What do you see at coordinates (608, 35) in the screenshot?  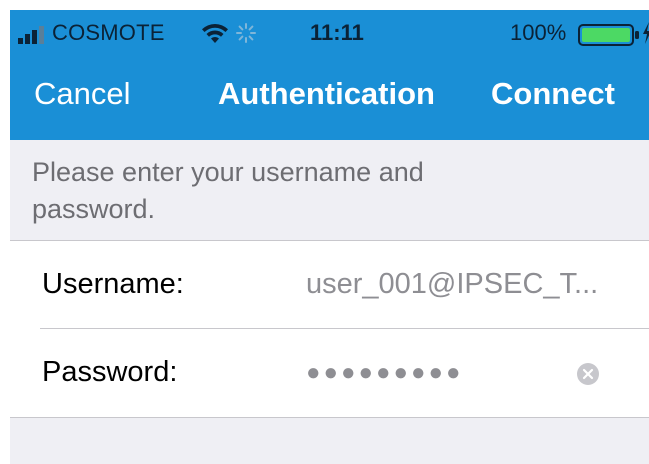 I see `battery-icon` at bounding box center [608, 35].